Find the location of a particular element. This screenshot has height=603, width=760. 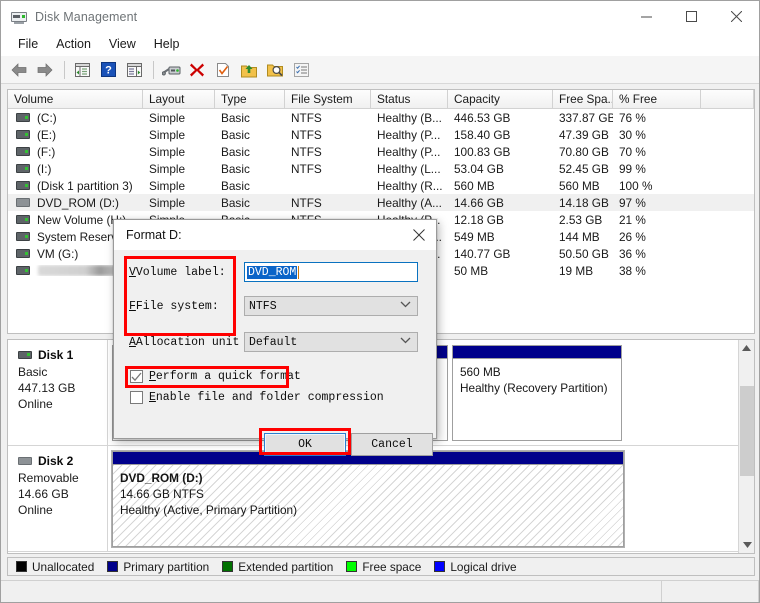

column-header-file-system: File System is located at coordinates (328, 99).